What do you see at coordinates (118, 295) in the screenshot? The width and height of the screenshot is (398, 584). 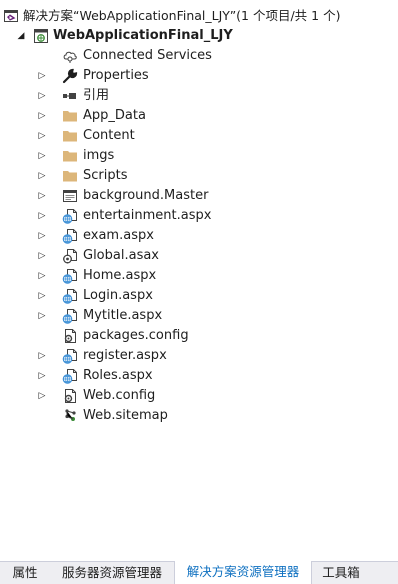 I see `tree-item-label: Login.aspx` at bounding box center [118, 295].